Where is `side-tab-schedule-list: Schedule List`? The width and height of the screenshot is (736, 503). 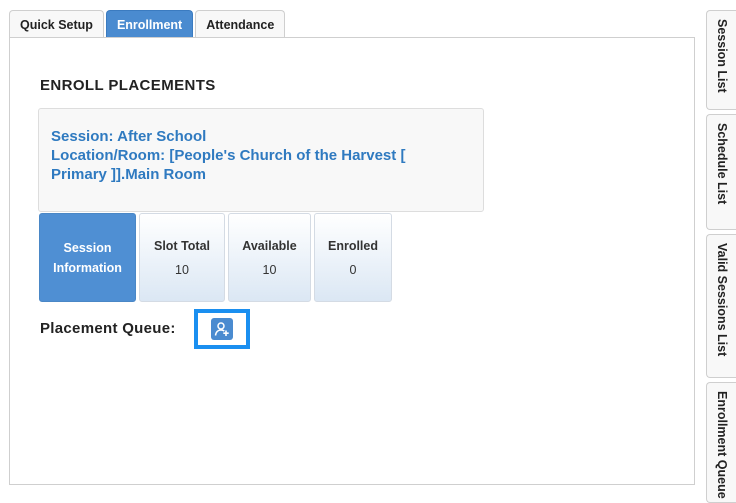 side-tab-schedule-list: Schedule List is located at coordinates (721, 172).